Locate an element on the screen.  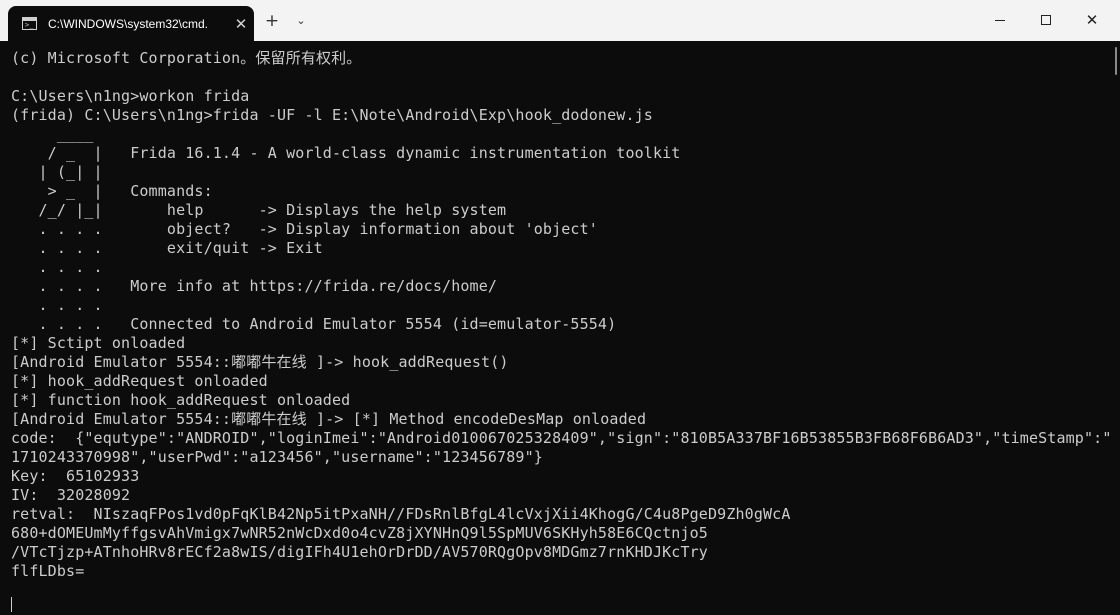
terminal-line: IV: 32028092 is located at coordinates (71, 495).